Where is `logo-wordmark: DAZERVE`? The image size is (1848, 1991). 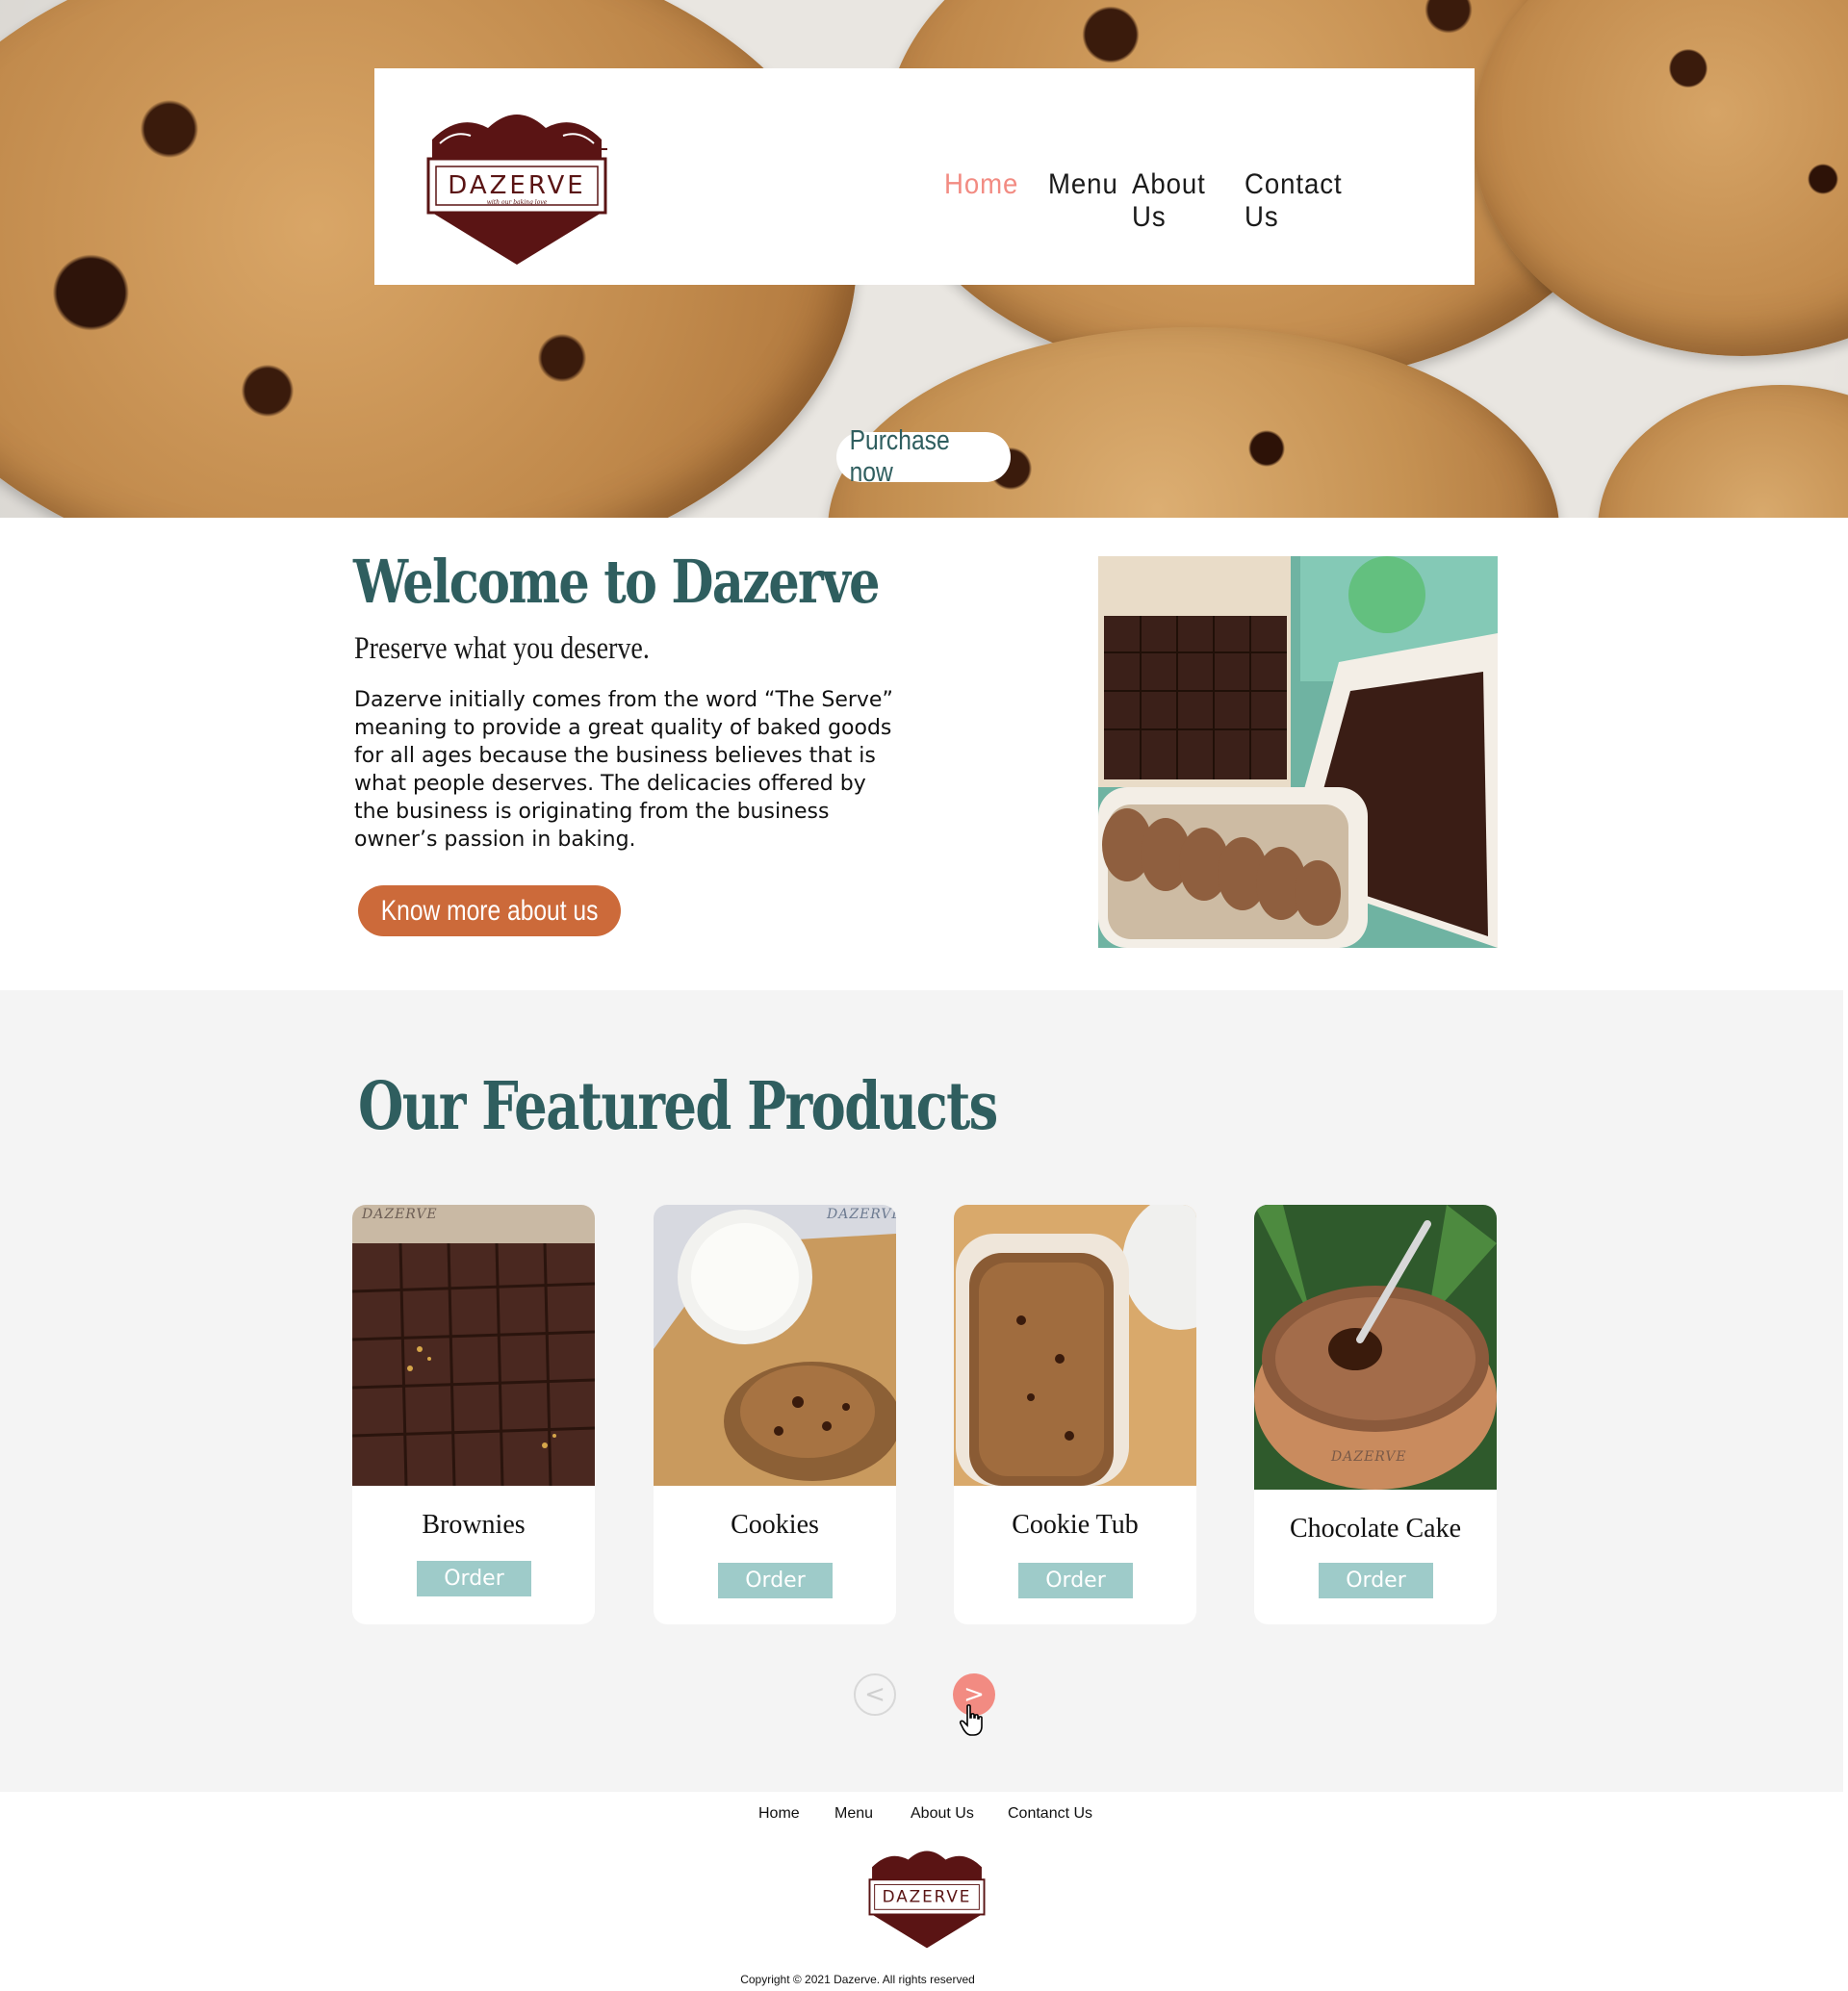
logo-wordmark: DAZERVE is located at coordinates (516, 186).